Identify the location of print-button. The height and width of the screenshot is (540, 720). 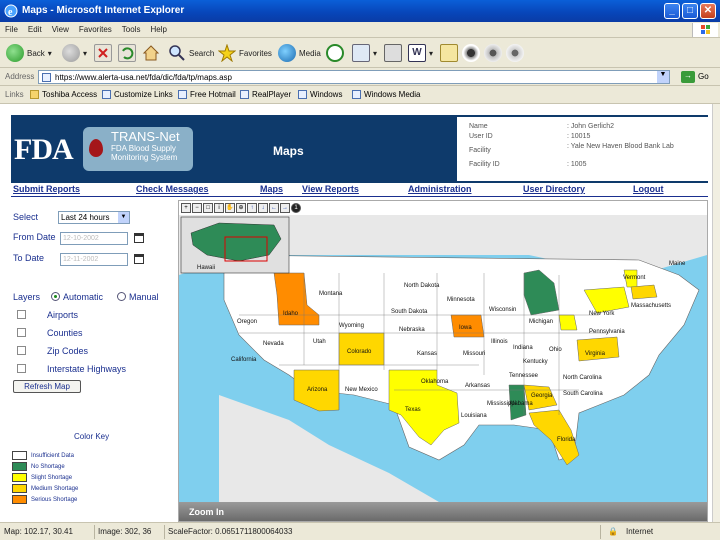
(393, 53).